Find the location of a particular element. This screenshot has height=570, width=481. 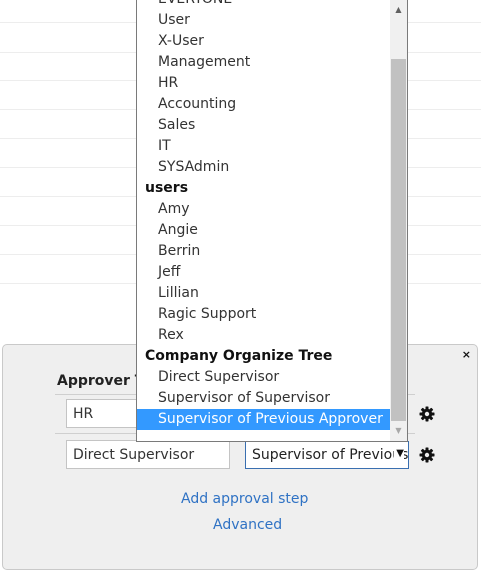

dropdown-option: Amy is located at coordinates (263, 209).